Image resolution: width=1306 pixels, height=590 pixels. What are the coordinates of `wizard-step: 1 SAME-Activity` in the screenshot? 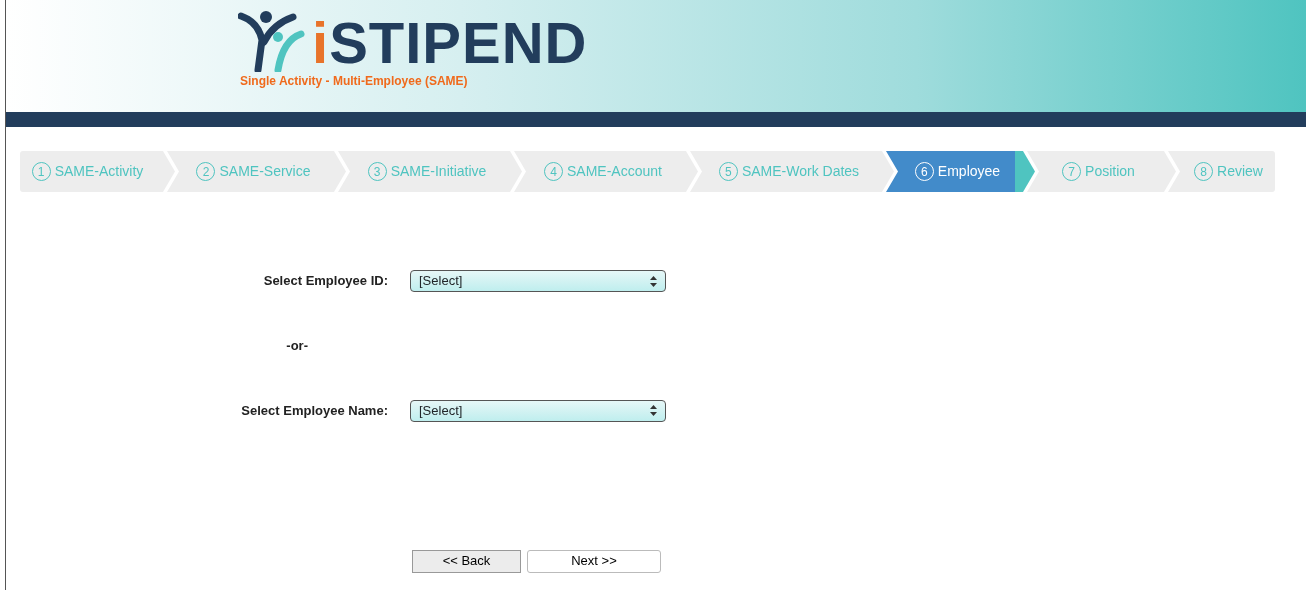 It's located at (87, 171).